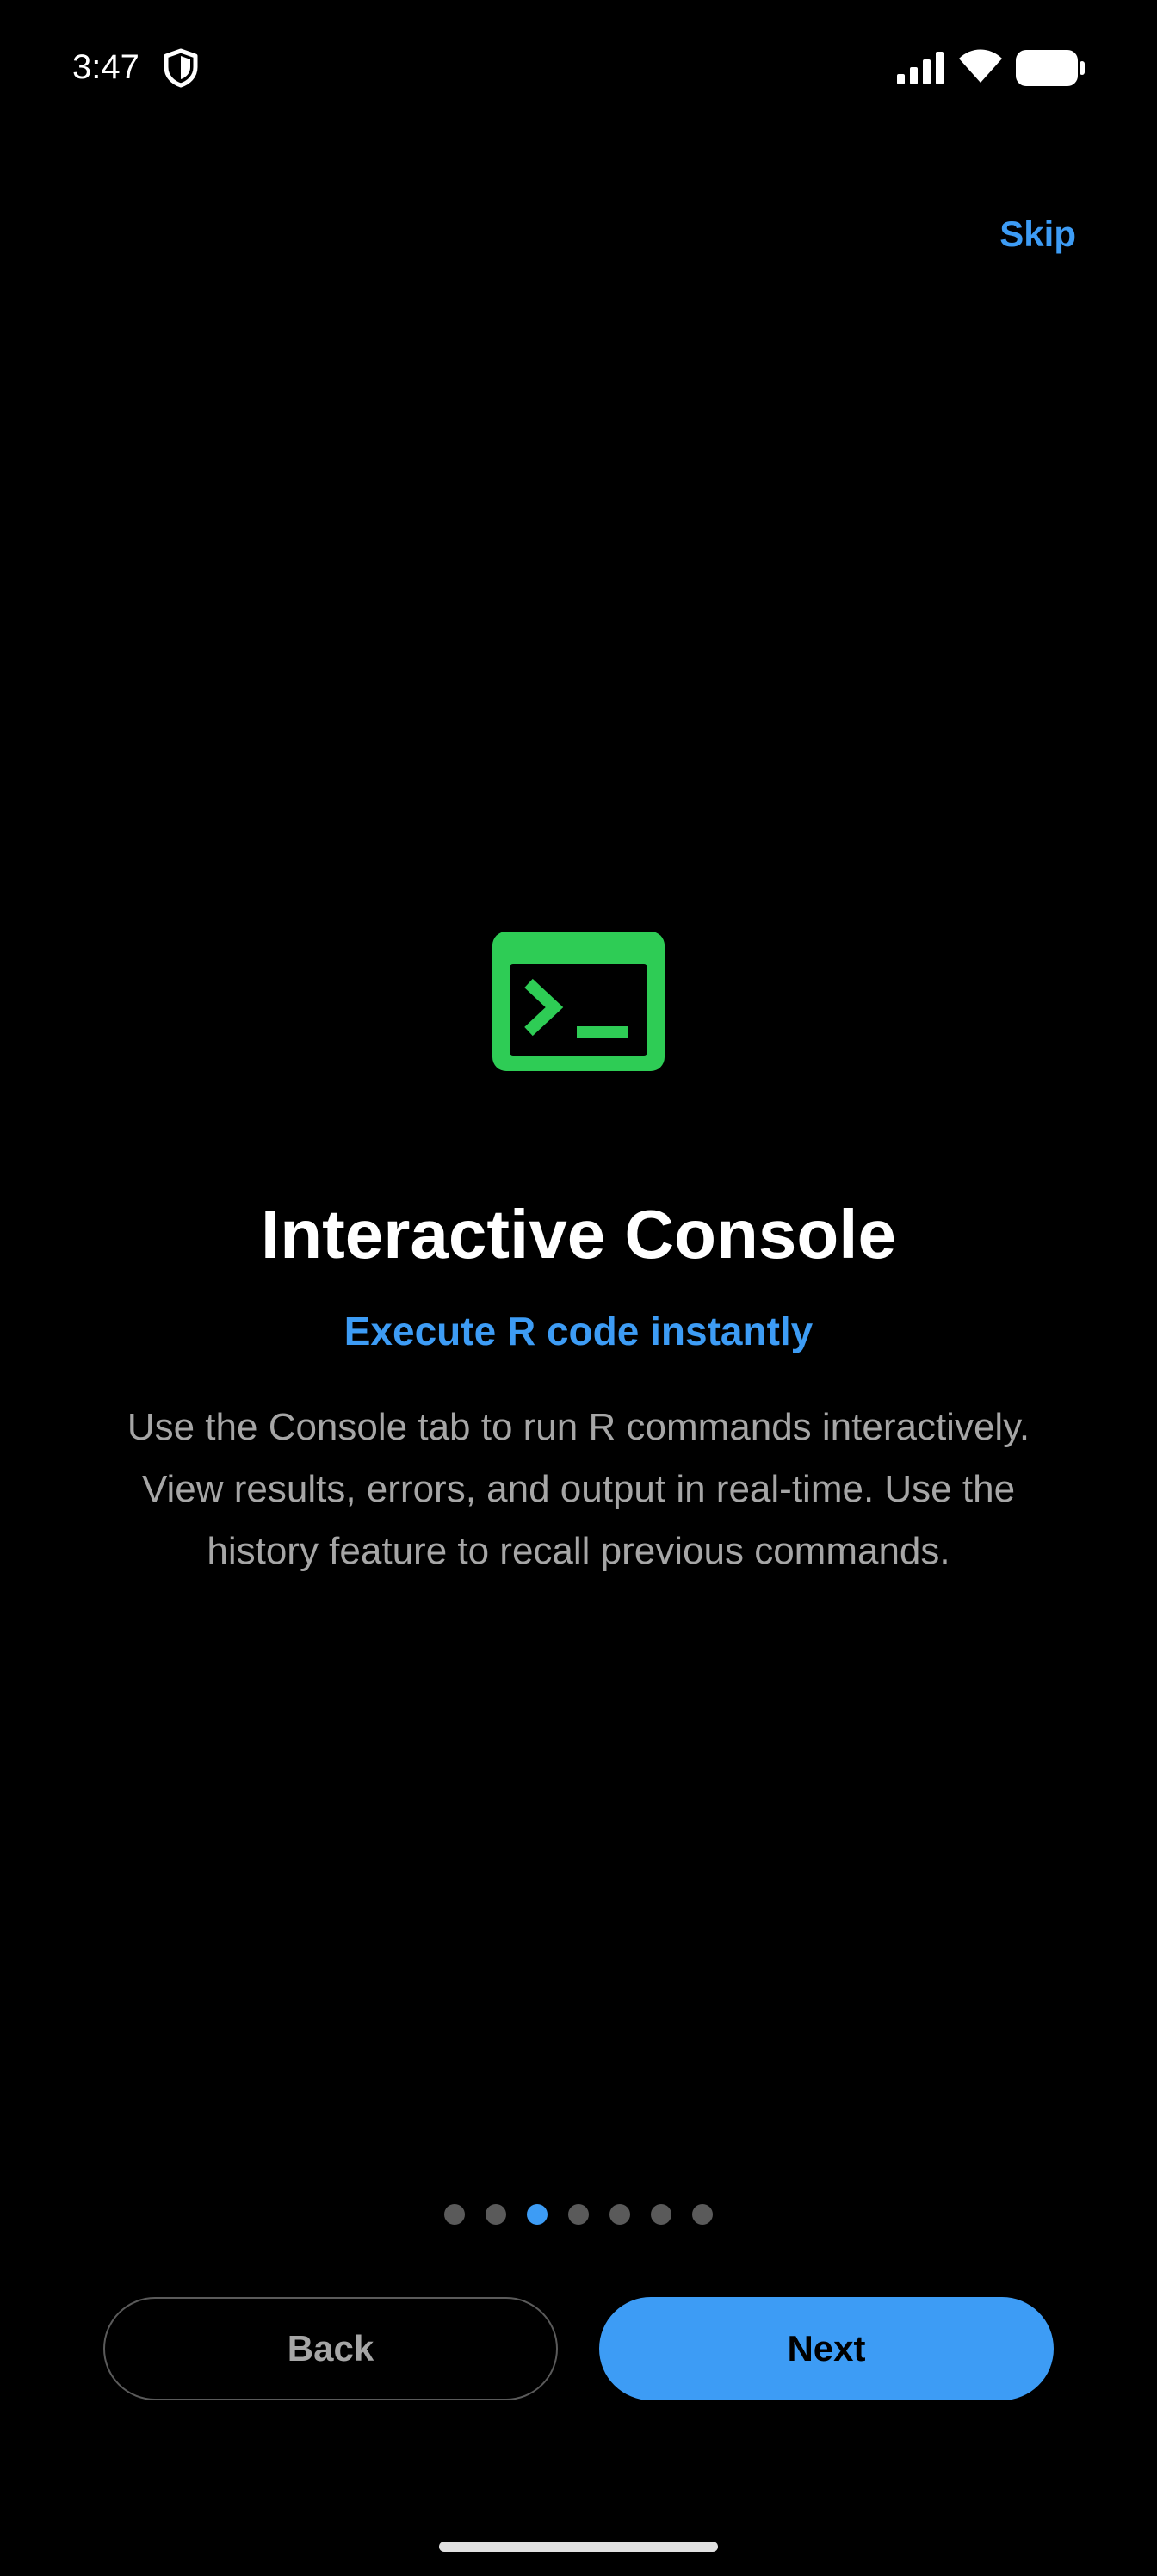 The width and height of the screenshot is (1157, 2576). What do you see at coordinates (920, 68) in the screenshot?
I see `signal-icon` at bounding box center [920, 68].